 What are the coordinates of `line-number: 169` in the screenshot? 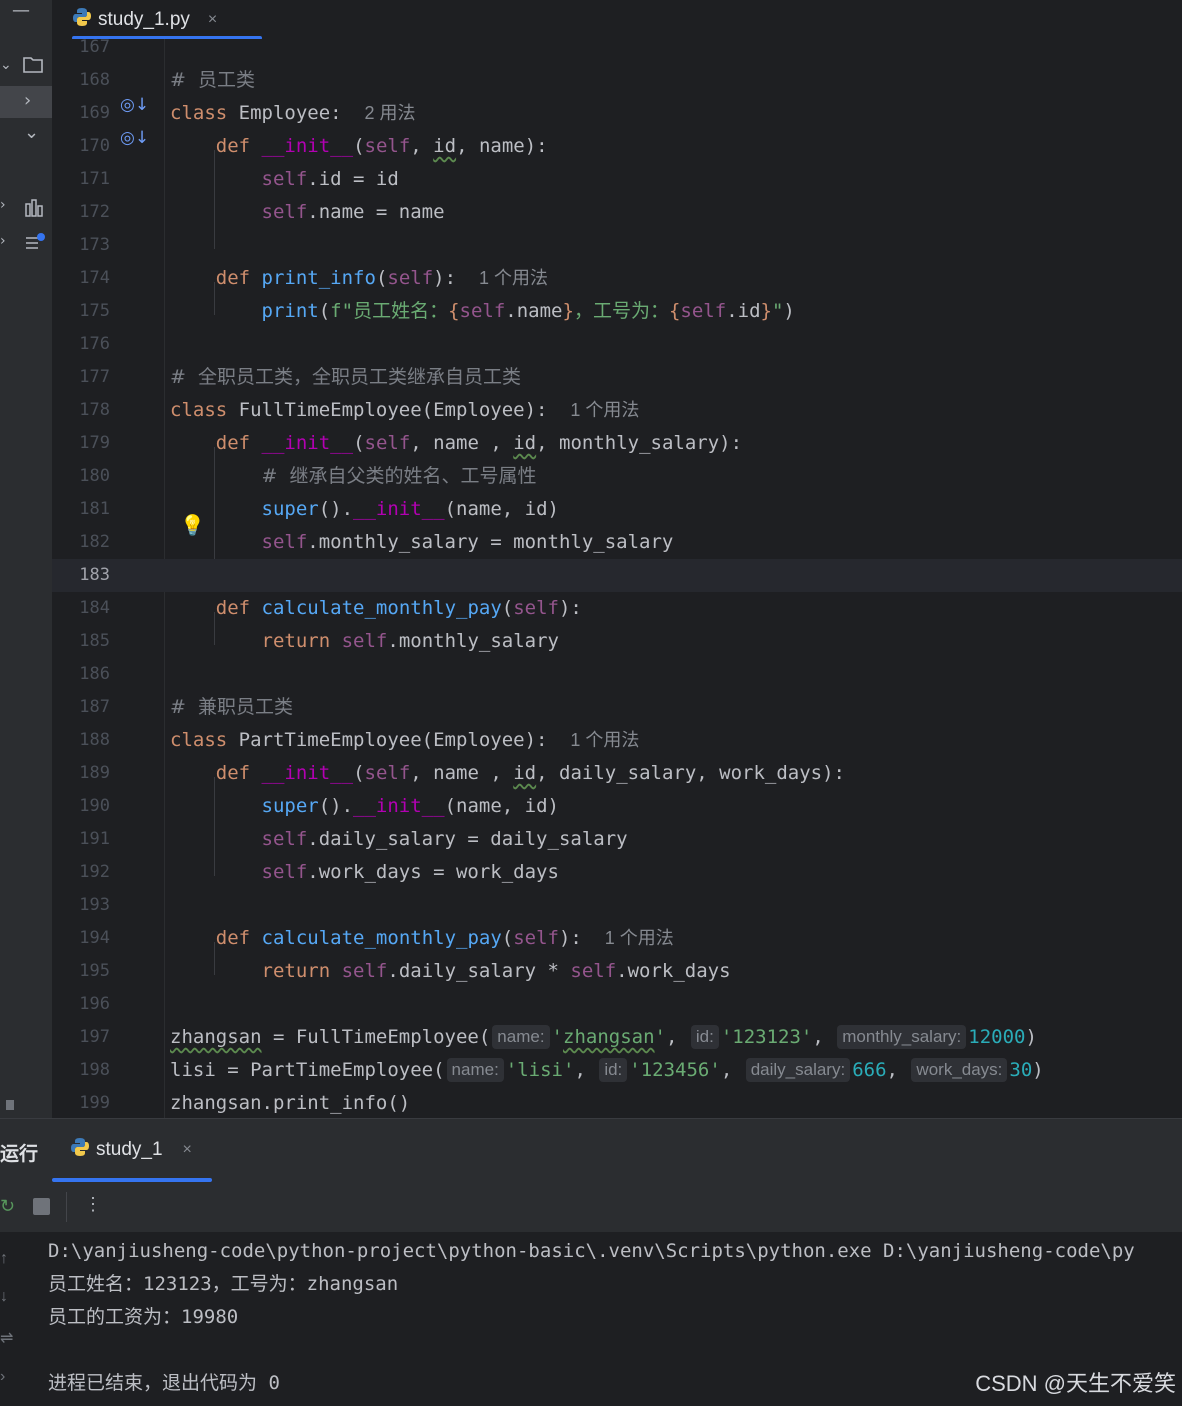 It's located at (94, 113).